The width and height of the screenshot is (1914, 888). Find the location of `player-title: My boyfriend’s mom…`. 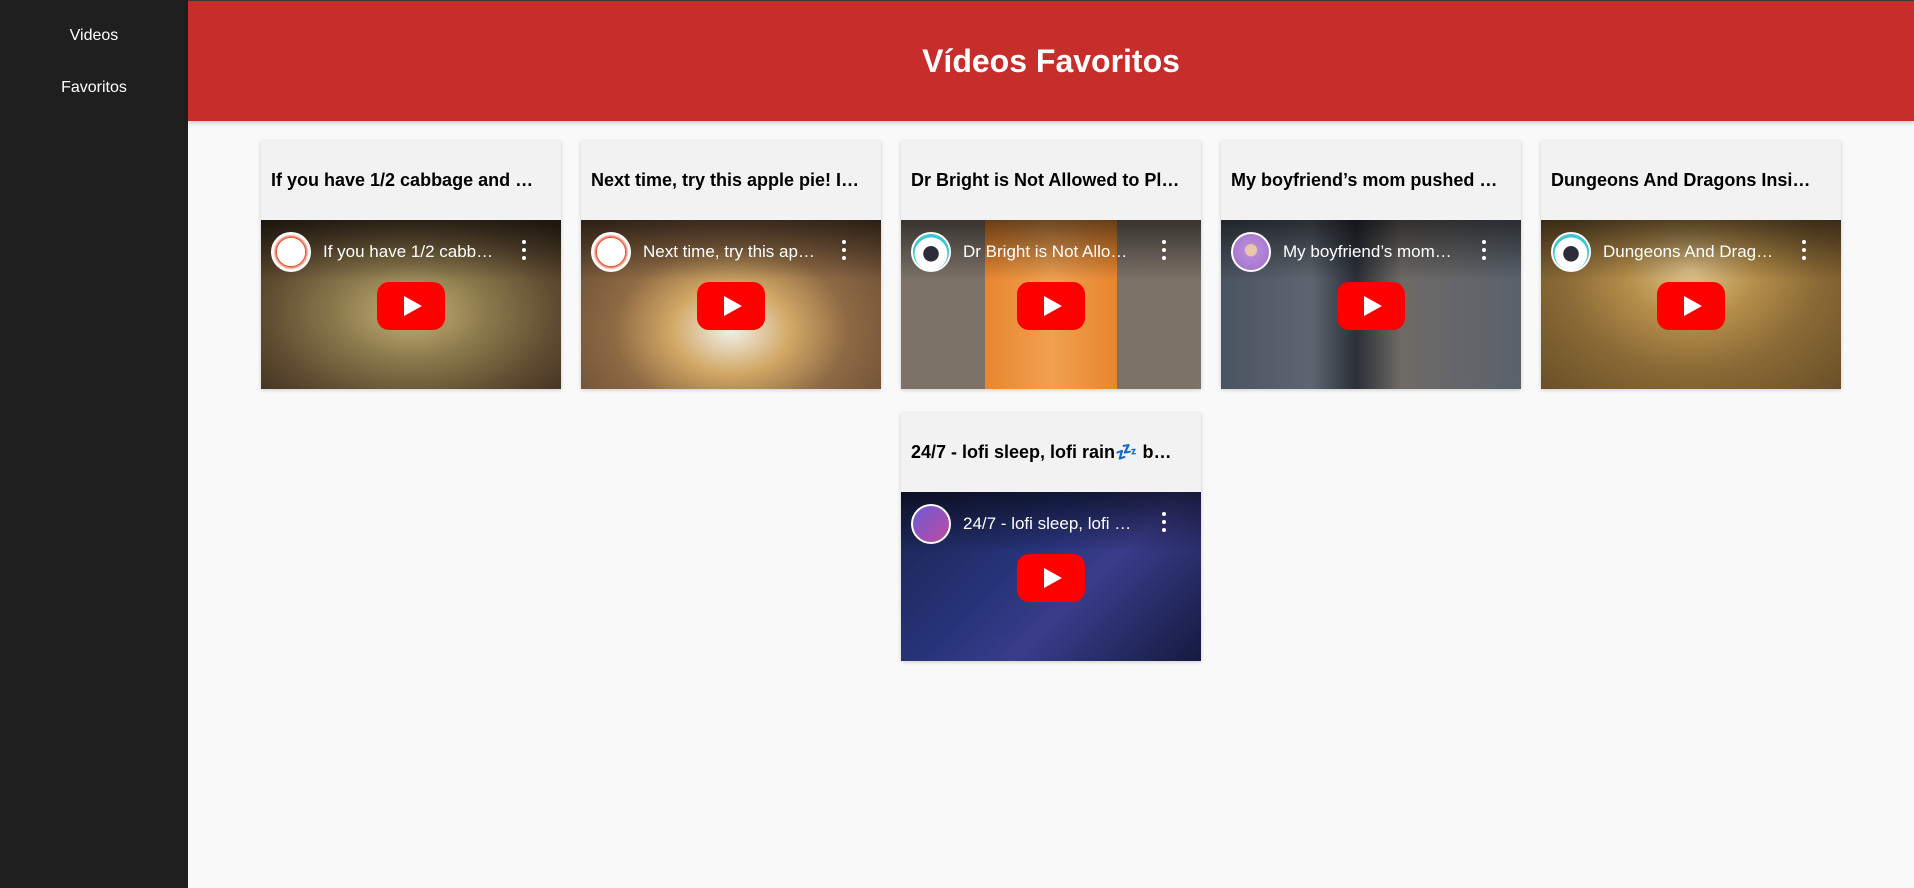

player-title: My boyfriend’s mom… is located at coordinates (1378, 252).